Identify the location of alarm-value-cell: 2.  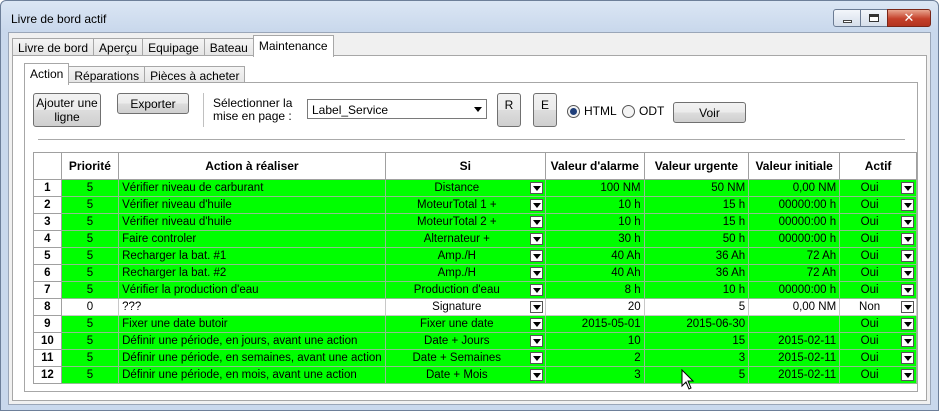
(594, 358).